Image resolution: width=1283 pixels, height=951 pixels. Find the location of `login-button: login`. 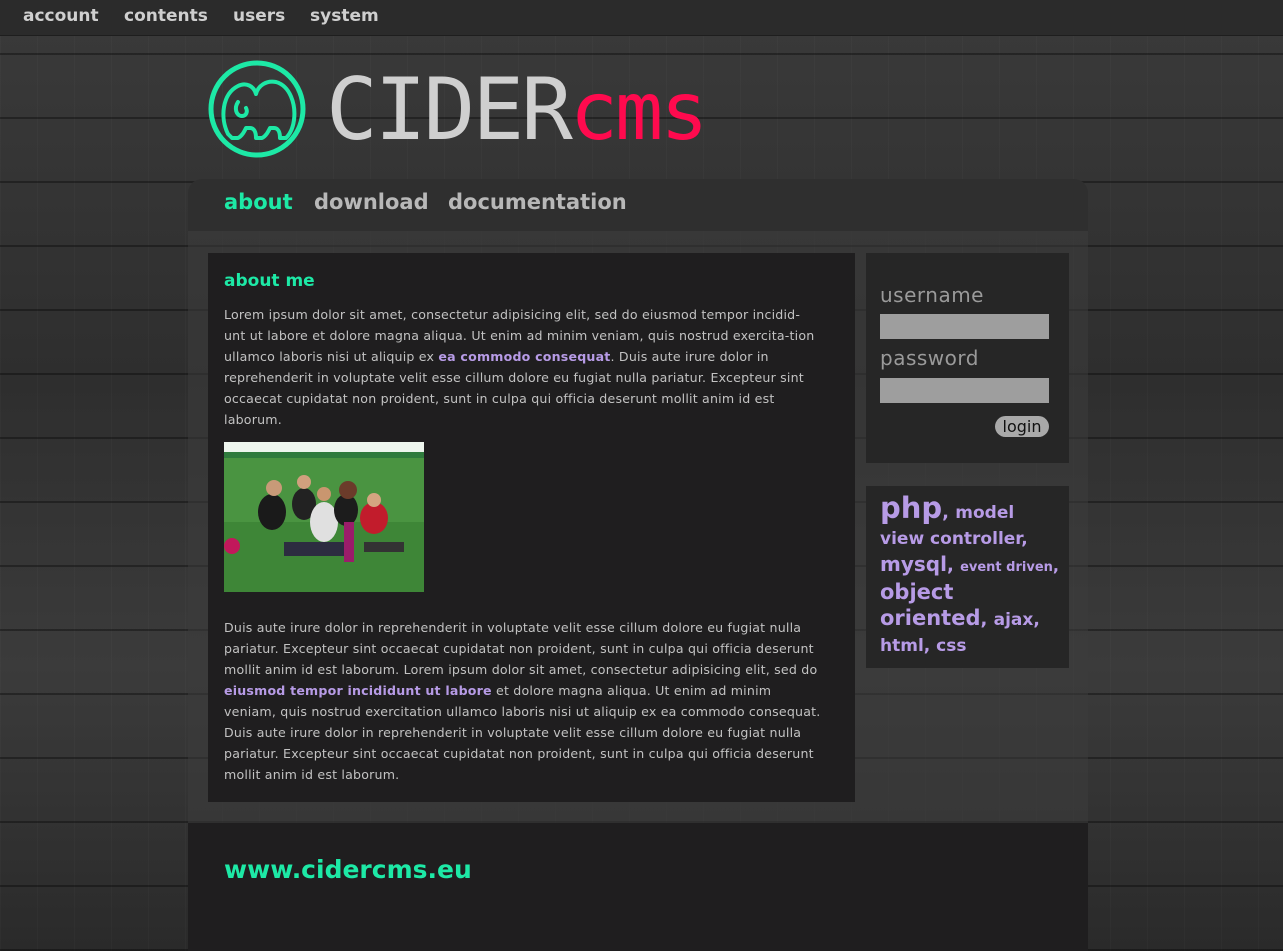

login-button: login is located at coordinates (1022, 426).